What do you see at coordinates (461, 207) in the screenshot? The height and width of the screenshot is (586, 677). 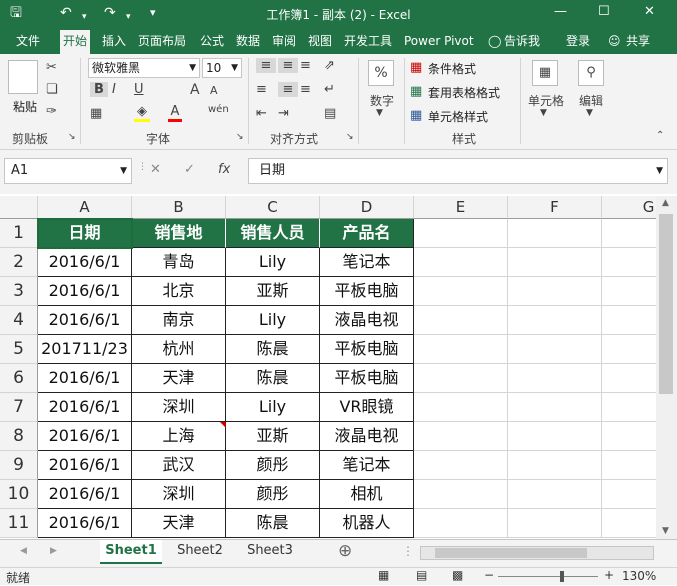 I see `column-header-e: E` at bounding box center [461, 207].